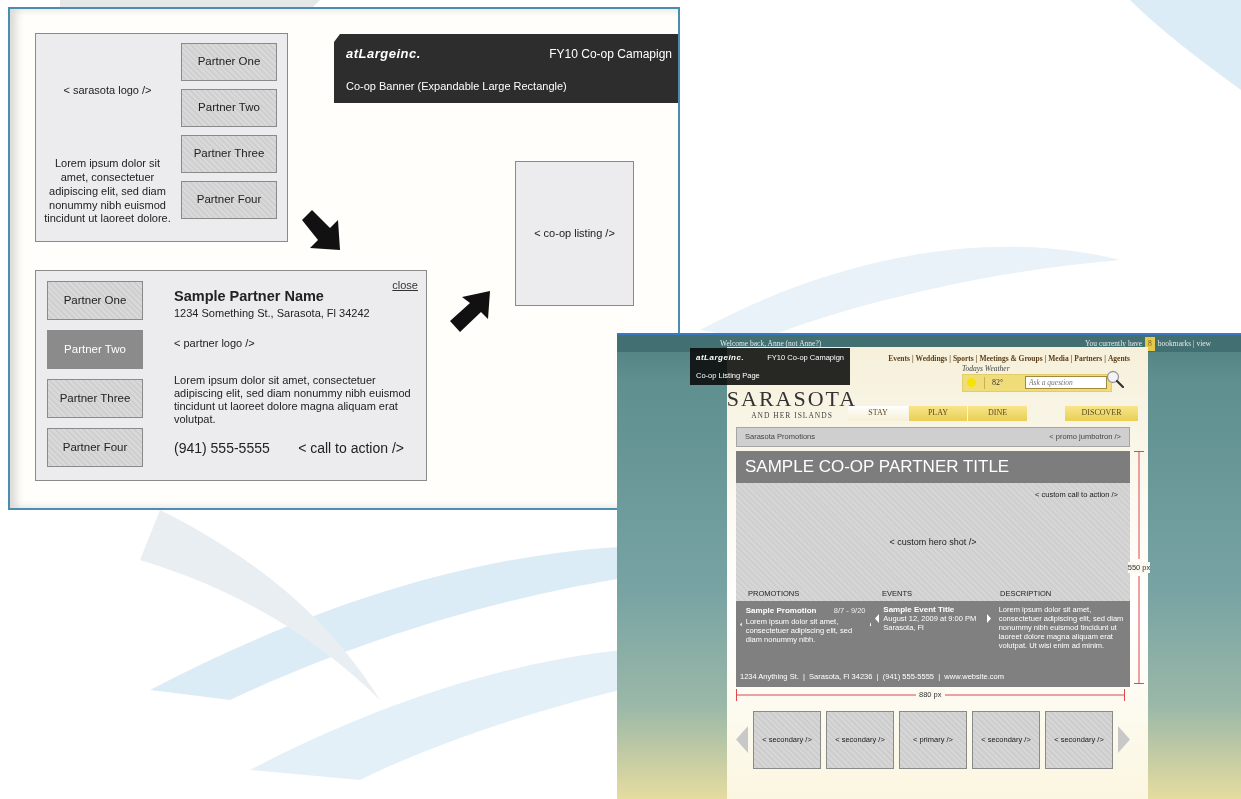 The width and height of the screenshot is (1241, 799). What do you see at coordinates (878, 413) in the screenshot?
I see `nav-tab: STAY` at bounding box center [878, 413].